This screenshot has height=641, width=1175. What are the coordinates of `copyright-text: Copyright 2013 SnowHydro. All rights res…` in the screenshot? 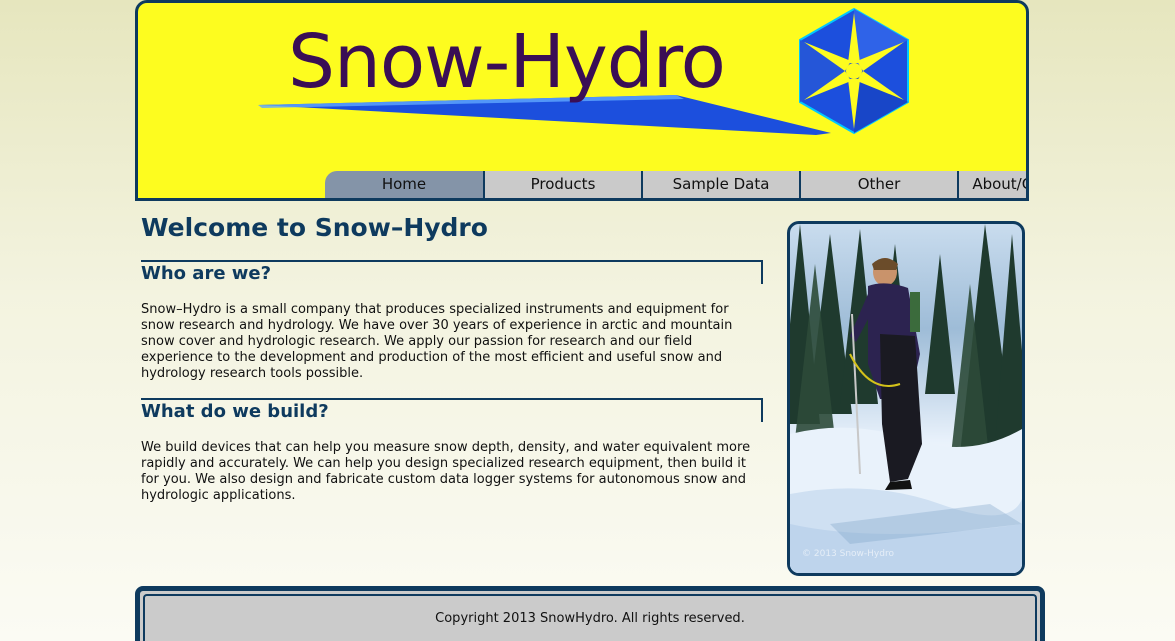 It's located at (590, 618).